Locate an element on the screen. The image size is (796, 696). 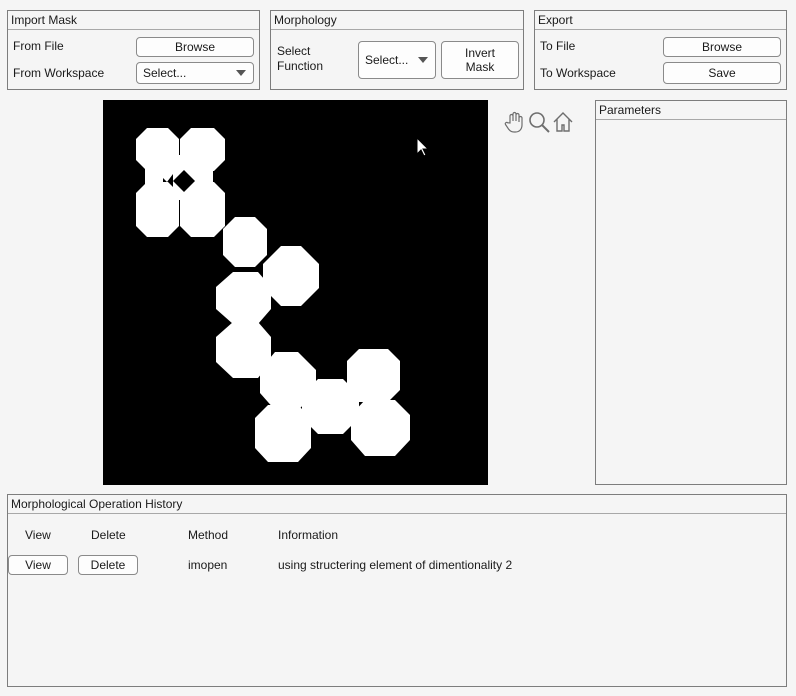
export-title: Export is located at coordinates (660, 20).